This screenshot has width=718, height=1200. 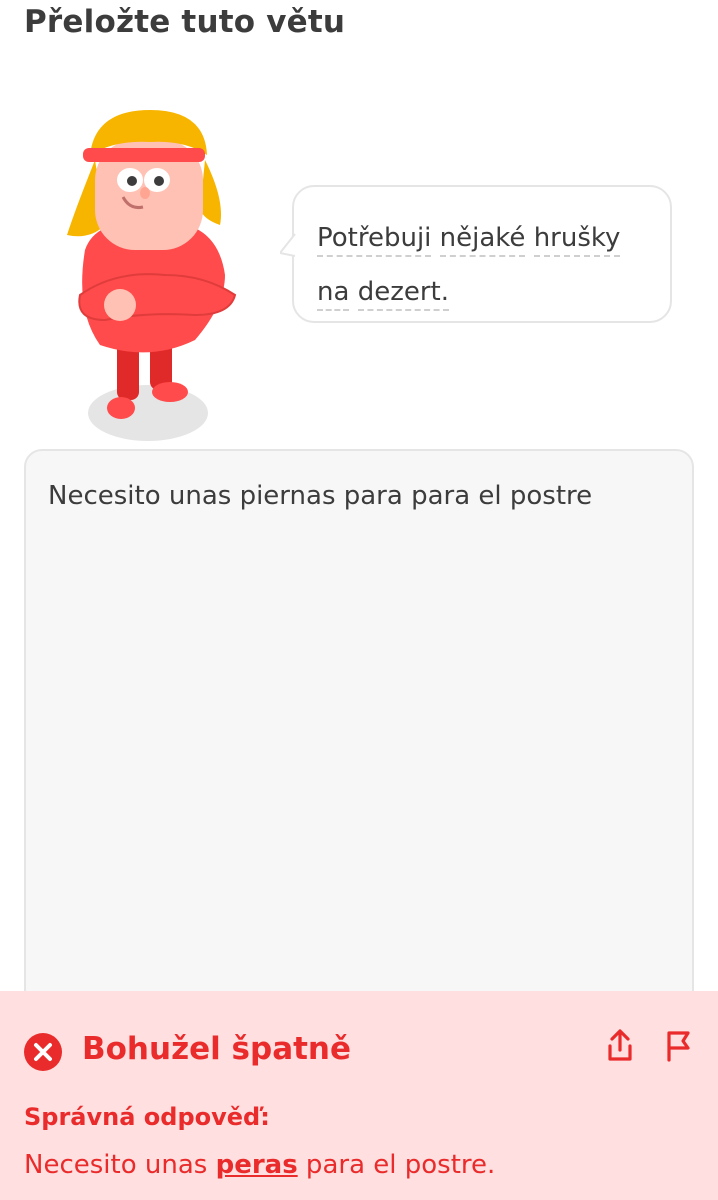 I want to click on flag-icon, so click(x=678, y=1046).